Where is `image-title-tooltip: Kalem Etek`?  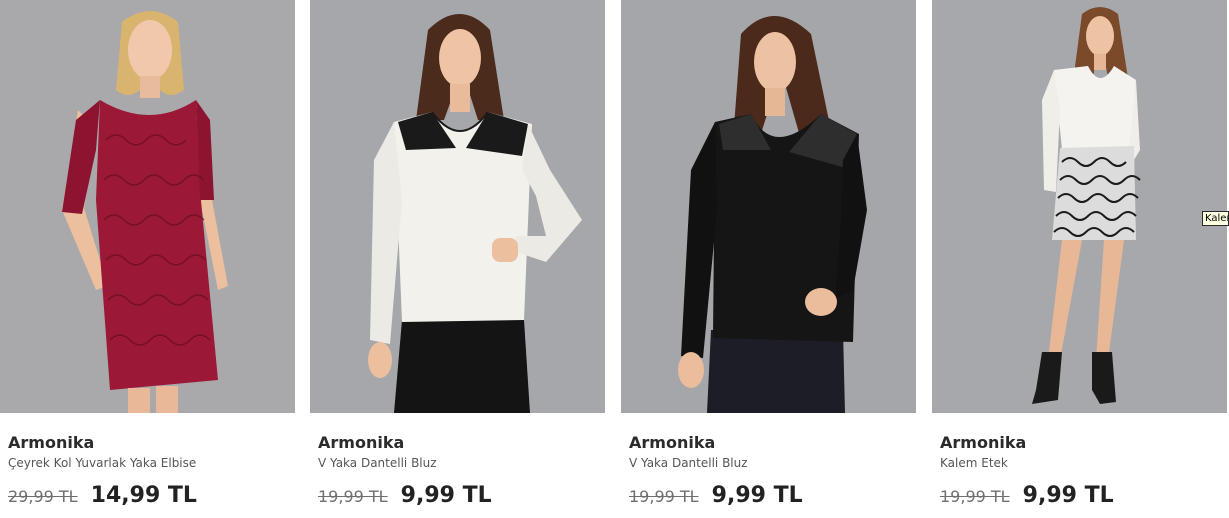
image-title-tooltip: Kalem Etek is located at coordinates (1215, 218).